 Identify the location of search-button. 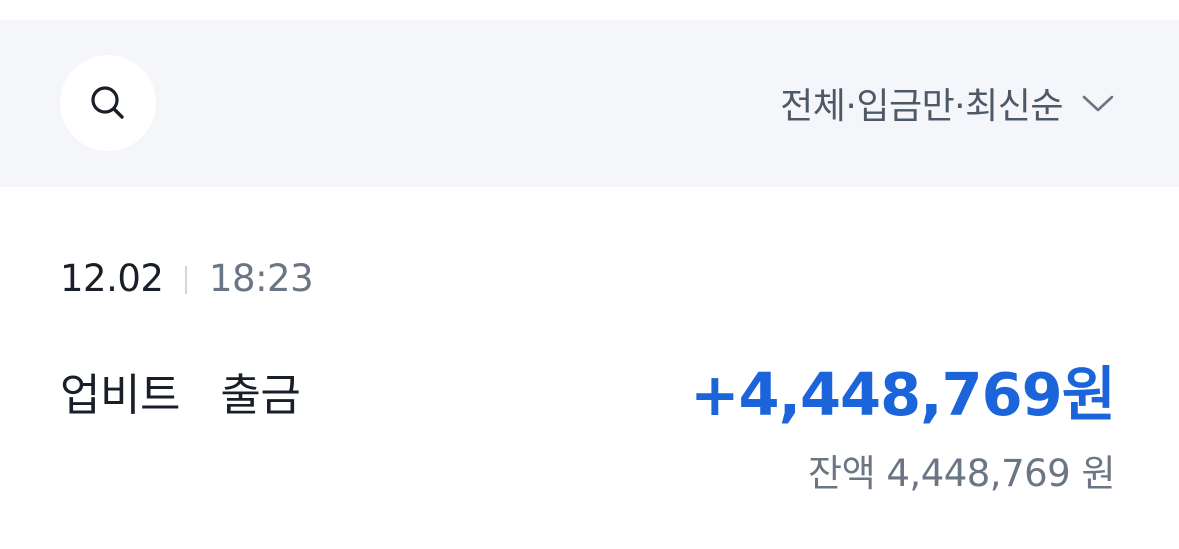
(108, 103).